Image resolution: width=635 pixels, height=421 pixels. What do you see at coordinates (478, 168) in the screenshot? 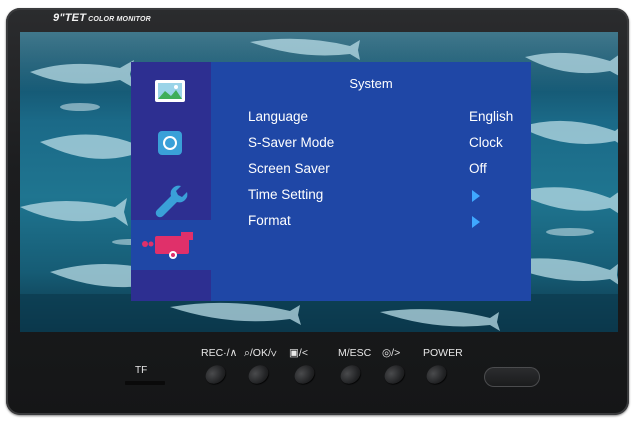
I see `menu-item-value: Off` at bounding box center [478, 168].